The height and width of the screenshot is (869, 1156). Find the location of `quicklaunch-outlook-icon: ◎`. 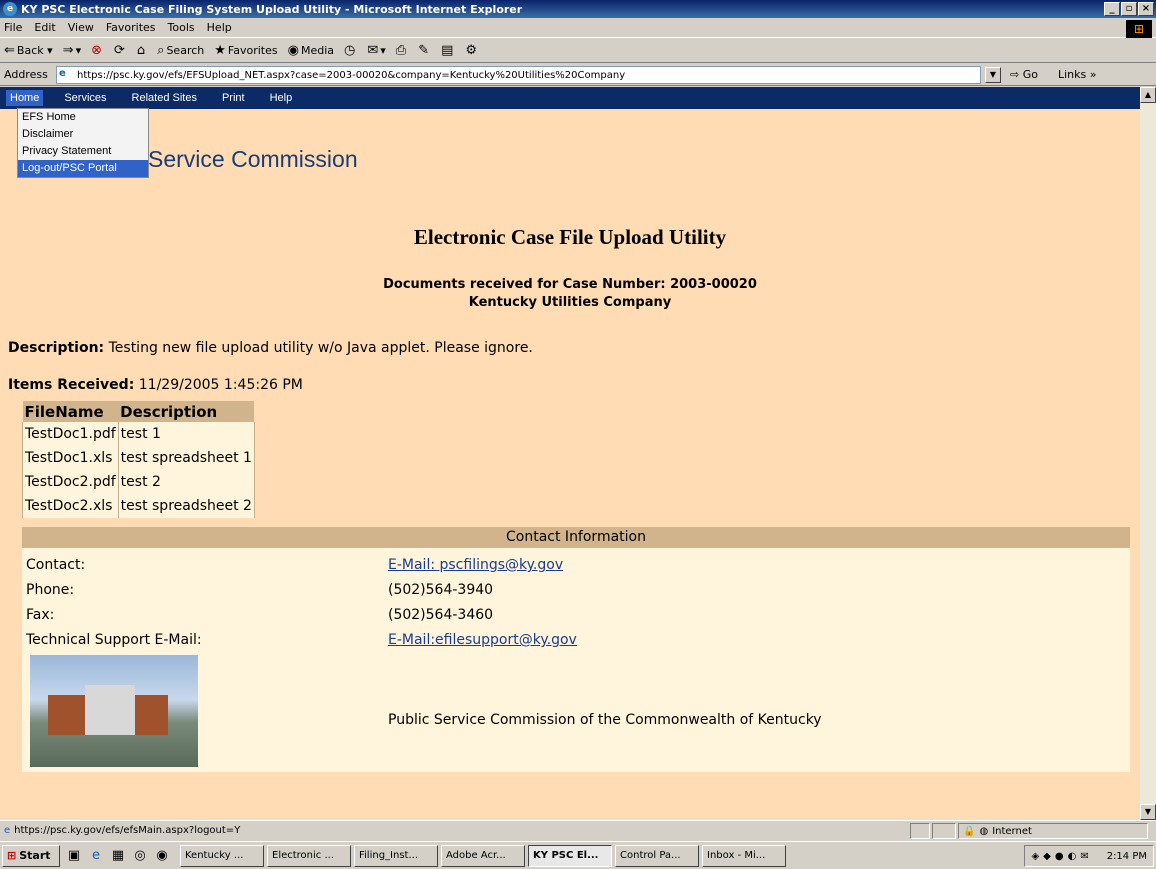

quicklaunch-outlook-icon: ◎ is located at coordinates (140, 856).